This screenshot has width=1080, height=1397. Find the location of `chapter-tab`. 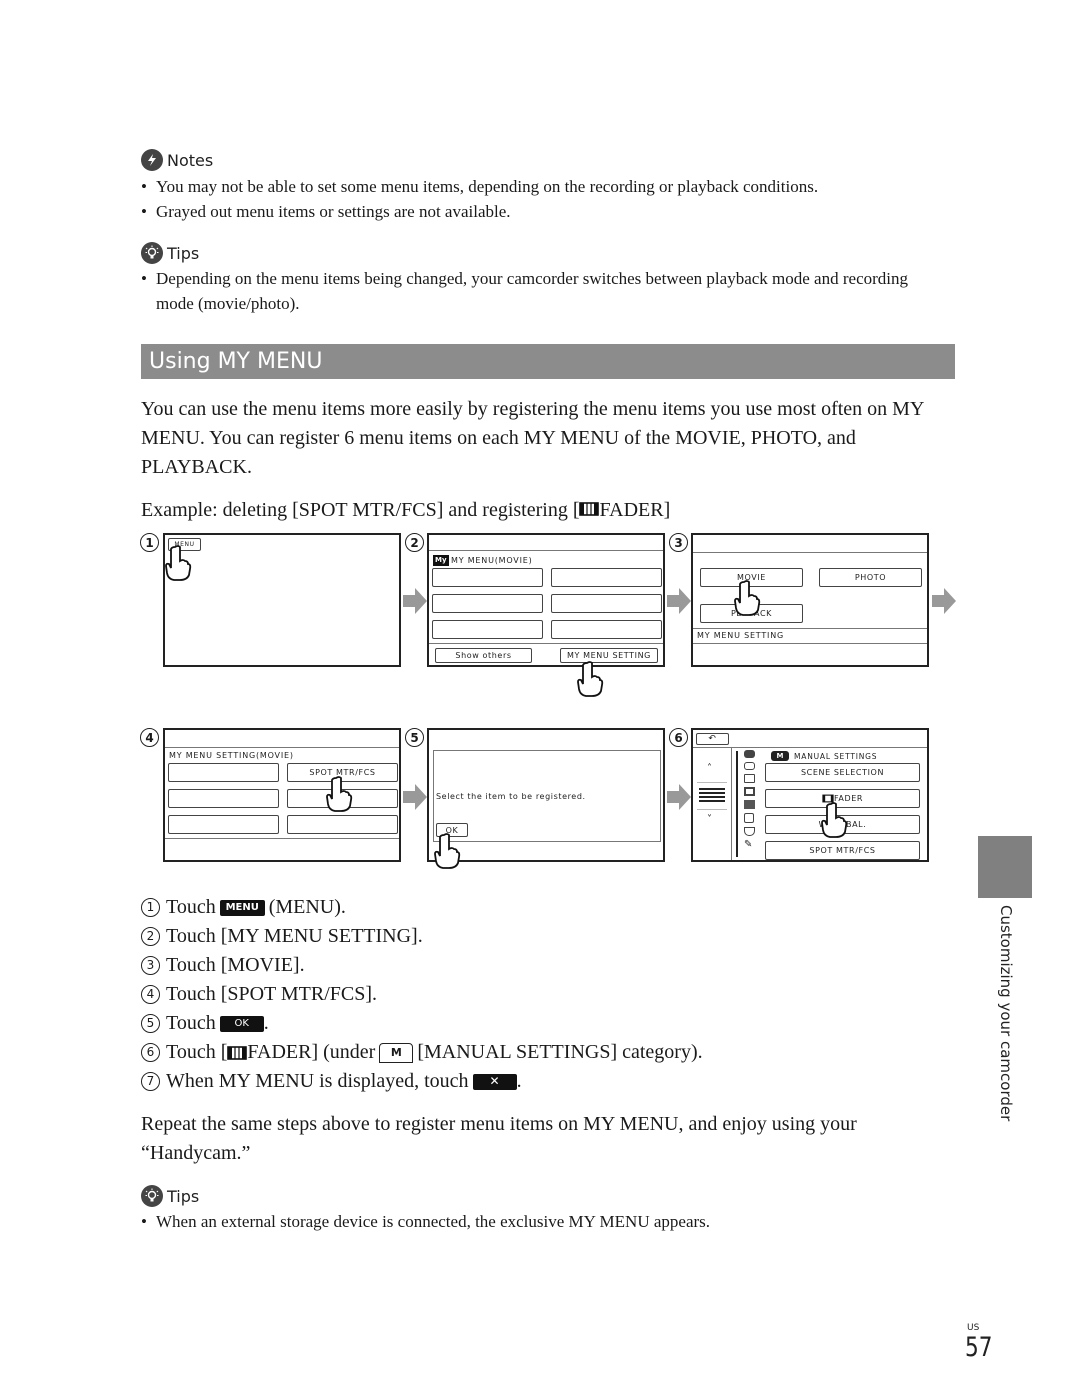

chapter-tab is located at coordinates (1005, 867).